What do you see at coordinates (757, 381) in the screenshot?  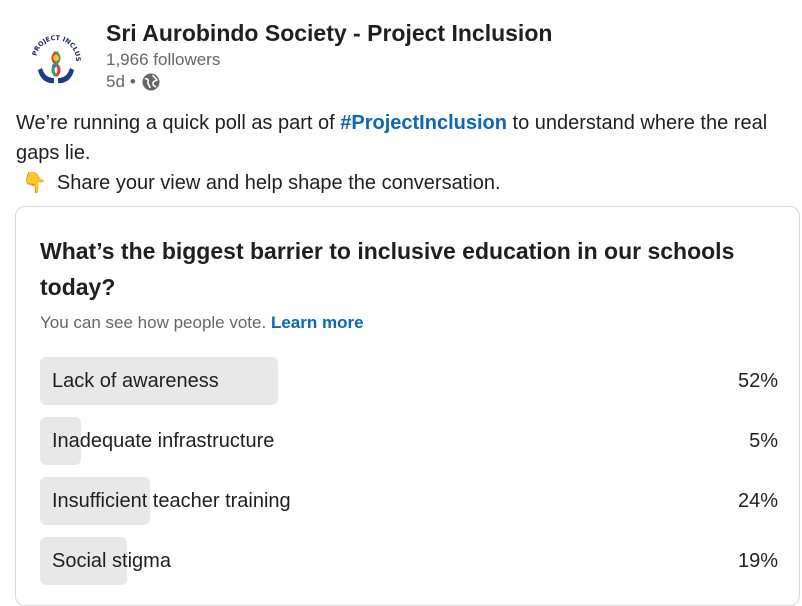 I see `poll-option-percent: 52%` at bounding box center [757, 381].